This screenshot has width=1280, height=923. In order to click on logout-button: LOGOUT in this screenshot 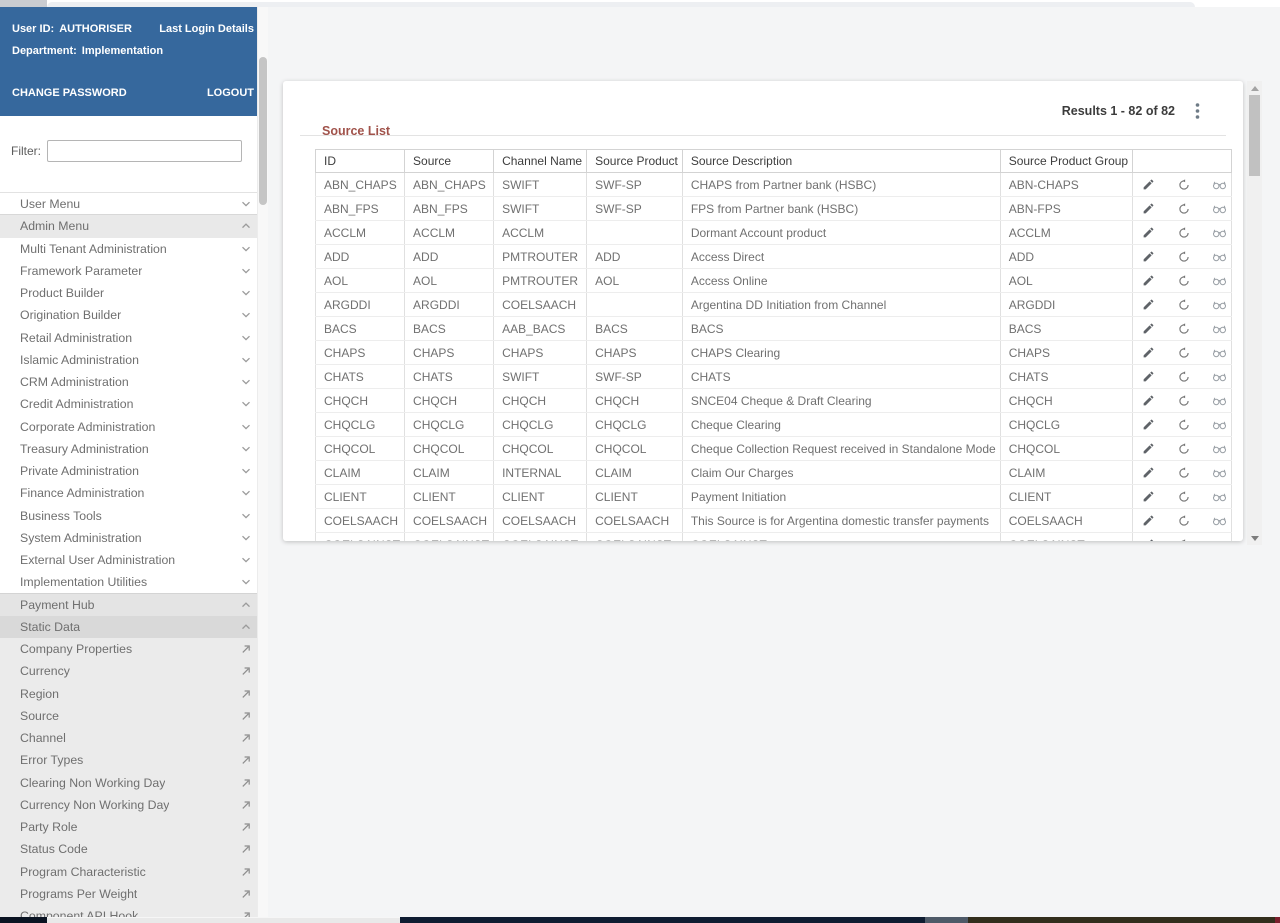, I will do `click(230, 93)`.